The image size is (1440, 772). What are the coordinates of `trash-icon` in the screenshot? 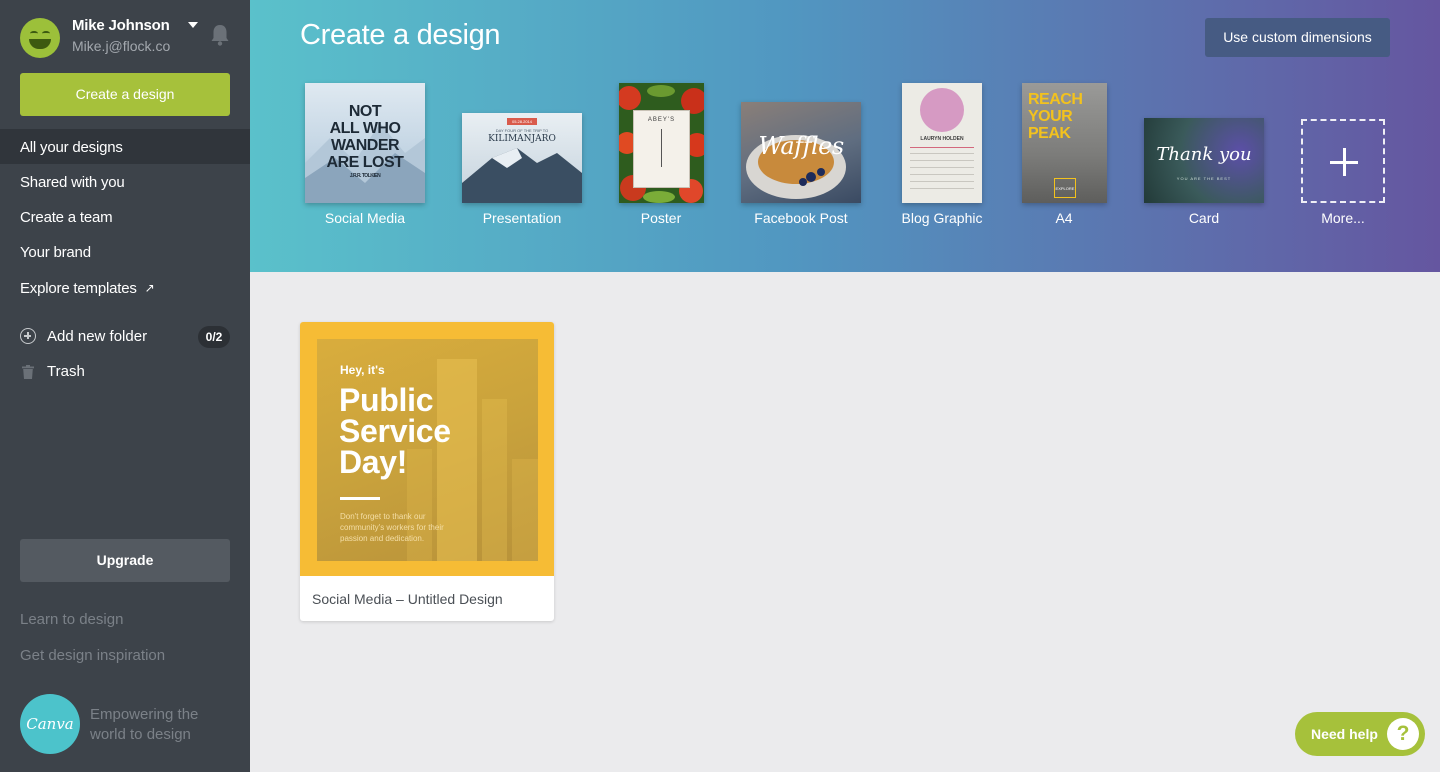 It's located at (28, 372).